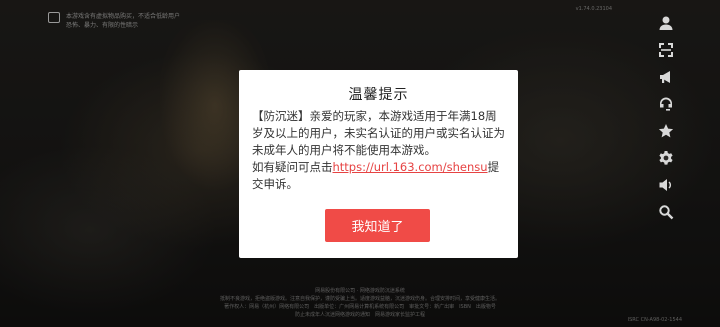 Image resolution: width=720 pixels, height=327 pixels. What do you see at coordinates (666, 117) in the screenshot?
I see `right-sidebar` at bounding box center [666, 117].